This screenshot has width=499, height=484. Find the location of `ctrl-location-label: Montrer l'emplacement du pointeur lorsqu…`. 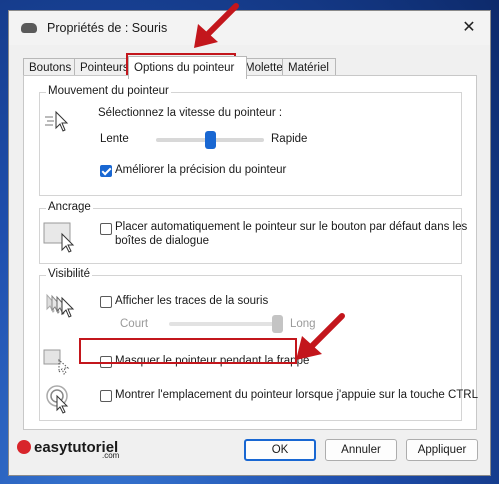

ctrl-location-label: Montrer l'emplacement du pointeur lorsqu… is located at coordinates (296, 395).